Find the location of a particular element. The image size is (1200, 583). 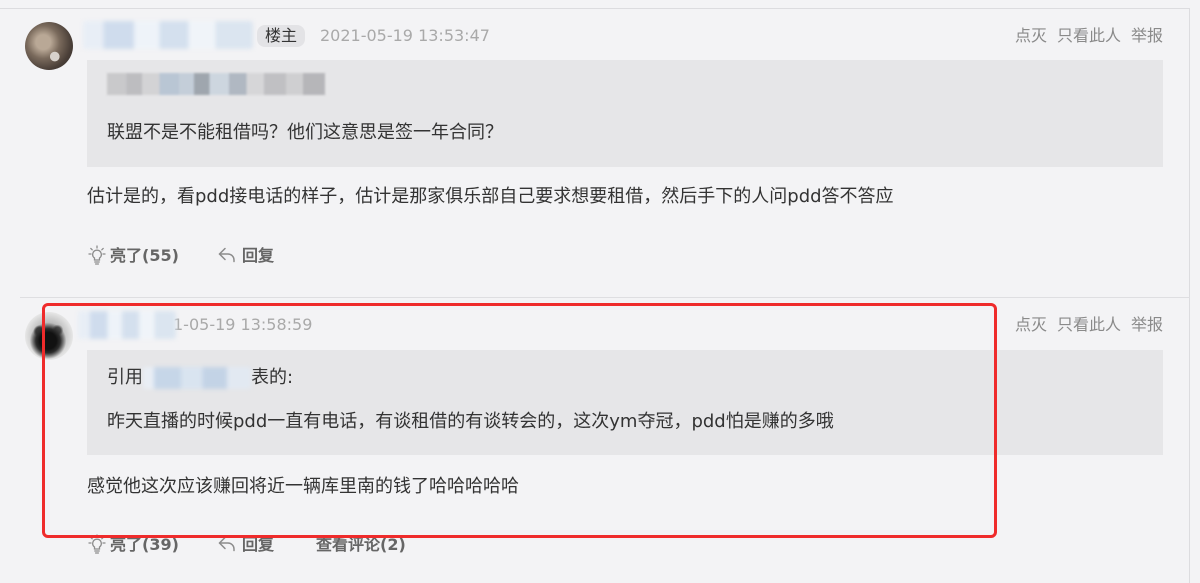

cite-prefix: 引用 is located at coordinates (125, 377).